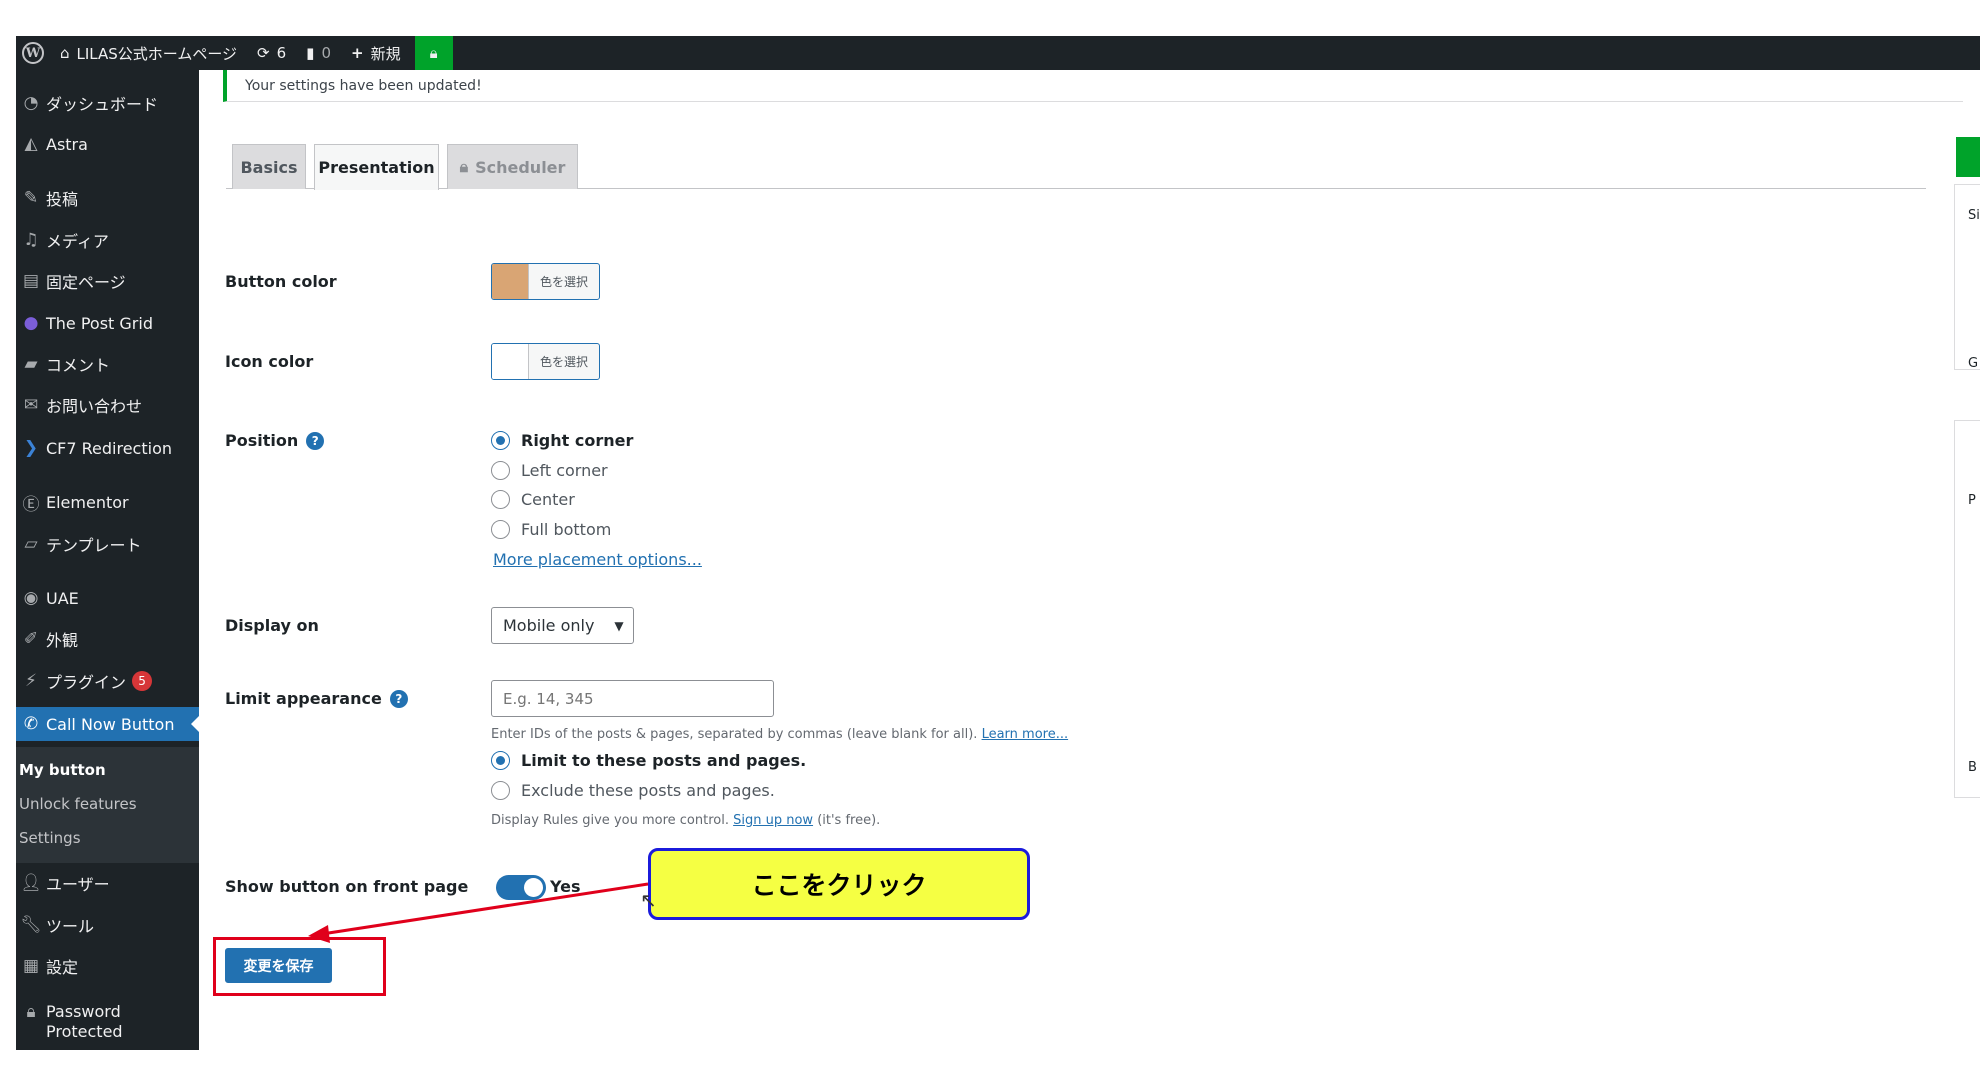  Describe the element at coordinates (107, 103) in the screenshot. I see `sidebar-item-dashboard: ◔ ダッシュボード` at that location.